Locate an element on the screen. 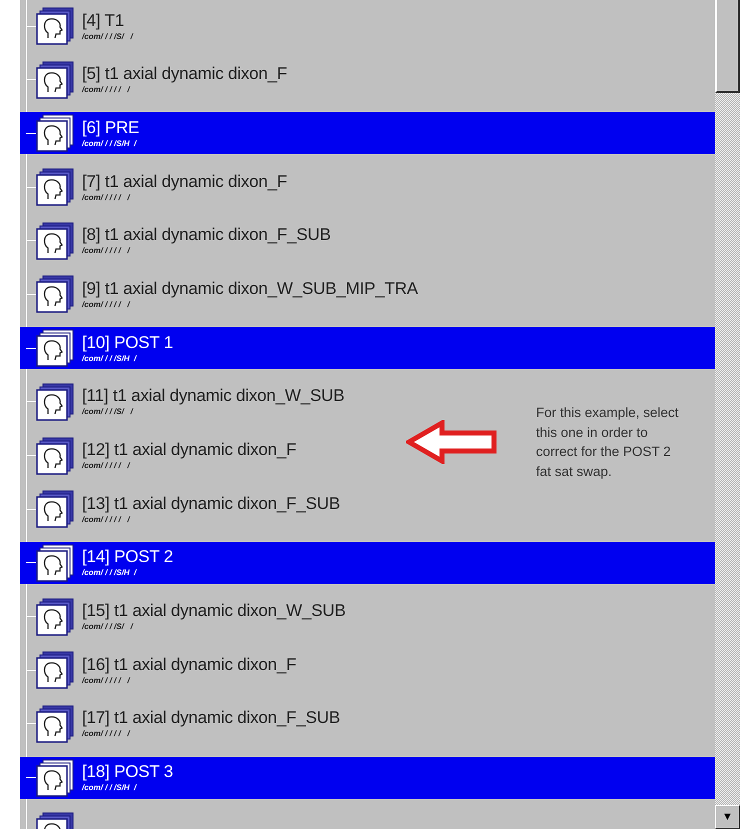 This screenshot has height=829, width=748. series-title: [10] POST 1 is located at coordinates (128, 342).